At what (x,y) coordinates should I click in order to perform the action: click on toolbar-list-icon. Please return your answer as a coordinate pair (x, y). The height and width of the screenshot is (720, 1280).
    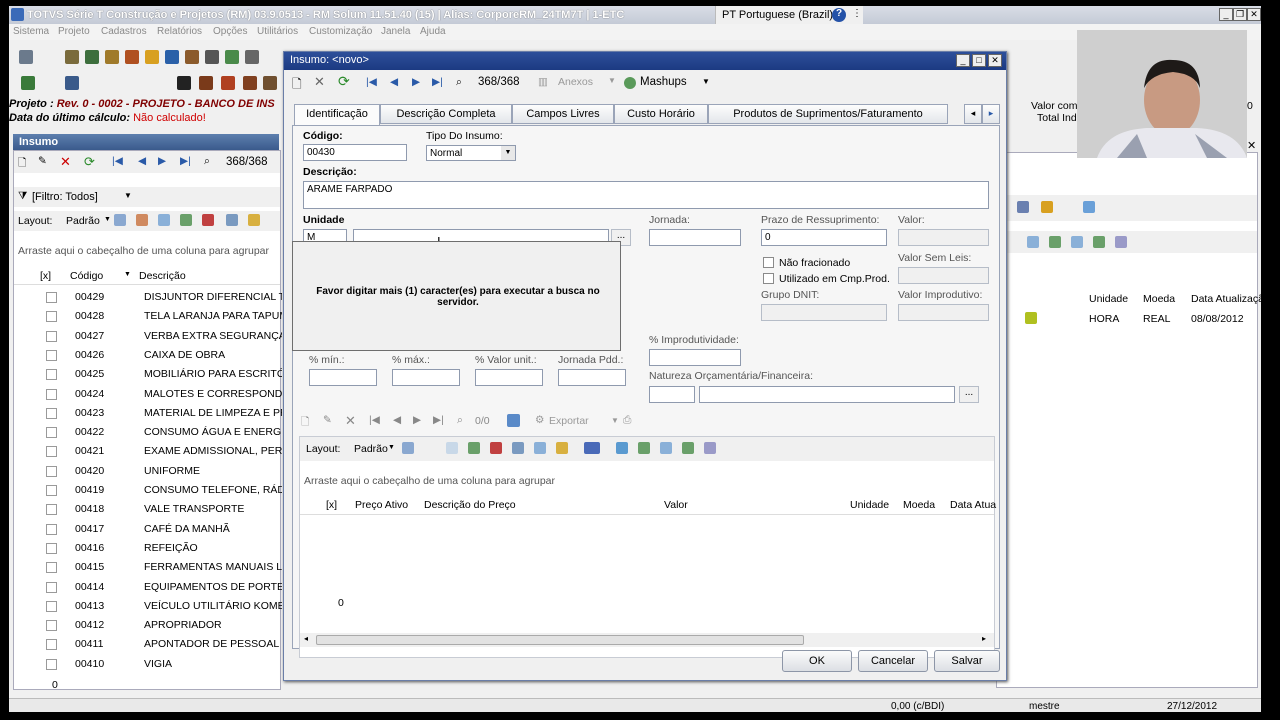
    Looking at the image, I should click on (72, 57).